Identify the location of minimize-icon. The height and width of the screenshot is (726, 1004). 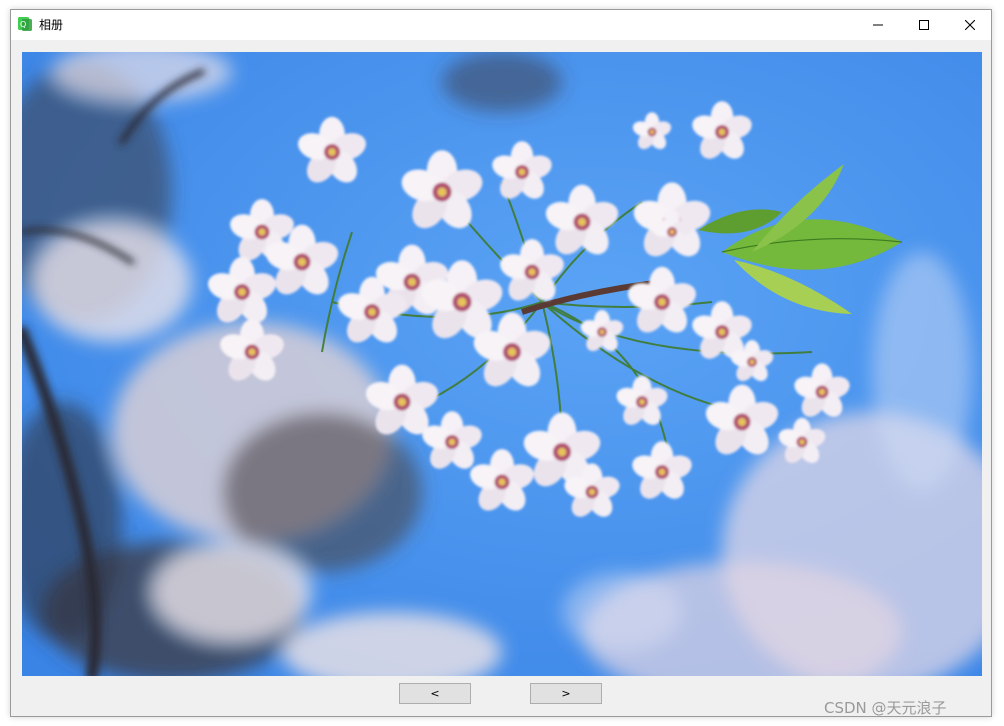
(878, 25).